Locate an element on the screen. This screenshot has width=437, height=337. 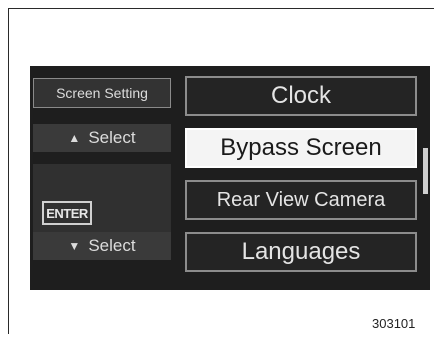
screen-setting-button: Screen Setting is located at coordinates (102, 93).